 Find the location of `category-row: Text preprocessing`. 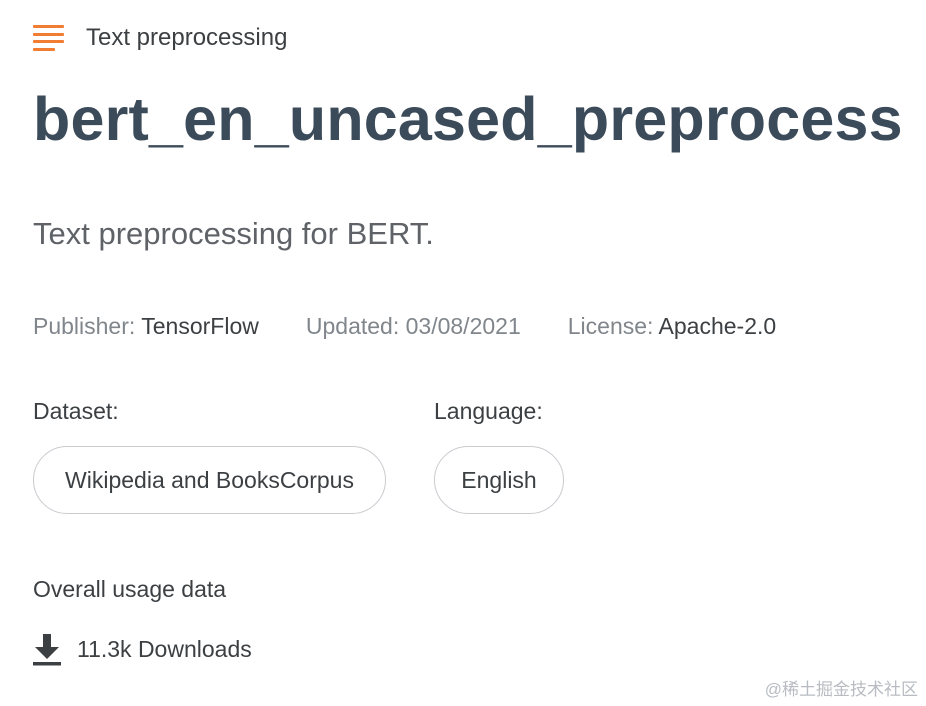

category-row: Text preprocessing is located at coordinates (160, 38).